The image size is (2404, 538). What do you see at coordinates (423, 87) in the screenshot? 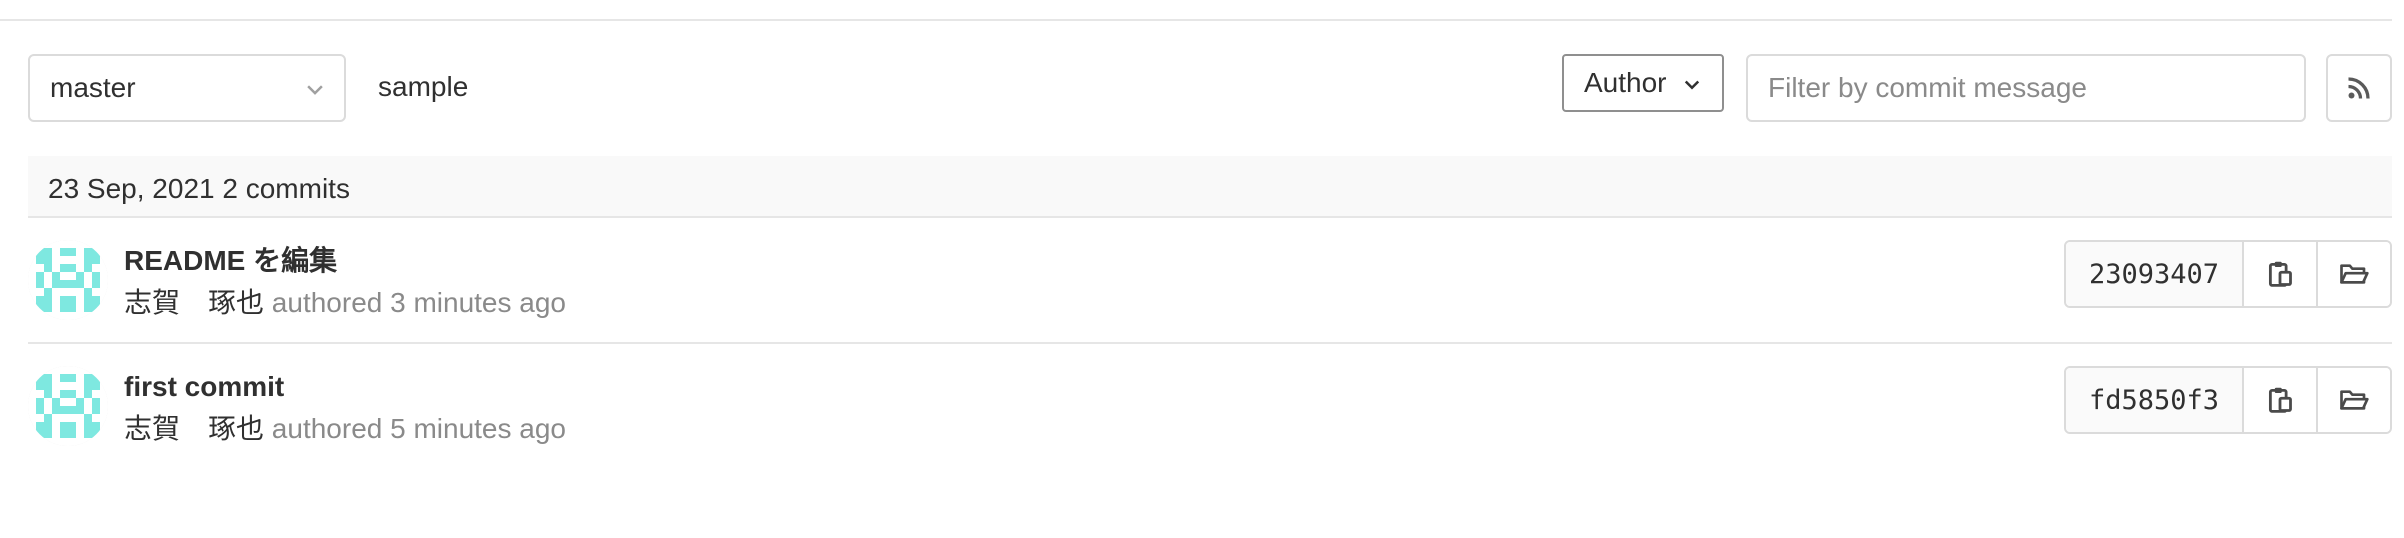
I see `current-path: sample` at bounding box center [423, 87].